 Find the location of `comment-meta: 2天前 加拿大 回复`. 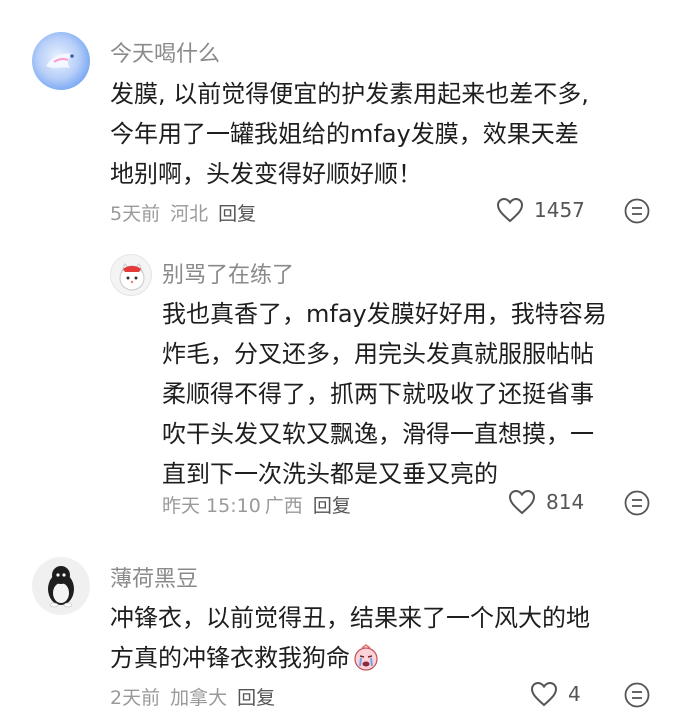

comment-meta: 2天前 加拿大 回复 is located at coordinates (192, 696).